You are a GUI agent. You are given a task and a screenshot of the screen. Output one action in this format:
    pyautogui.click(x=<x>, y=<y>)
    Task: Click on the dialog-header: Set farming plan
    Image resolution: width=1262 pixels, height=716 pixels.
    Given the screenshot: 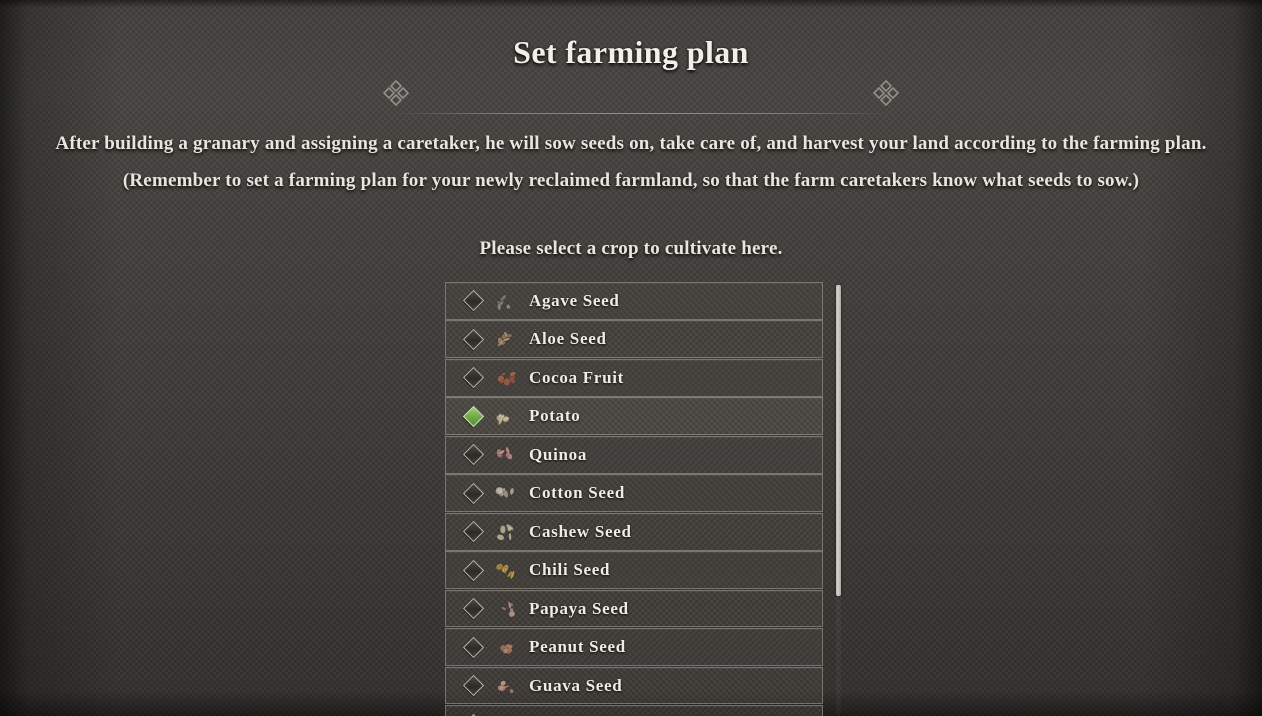 What is the action you would take?
    pyautogui.click(x=631, y=72)
    